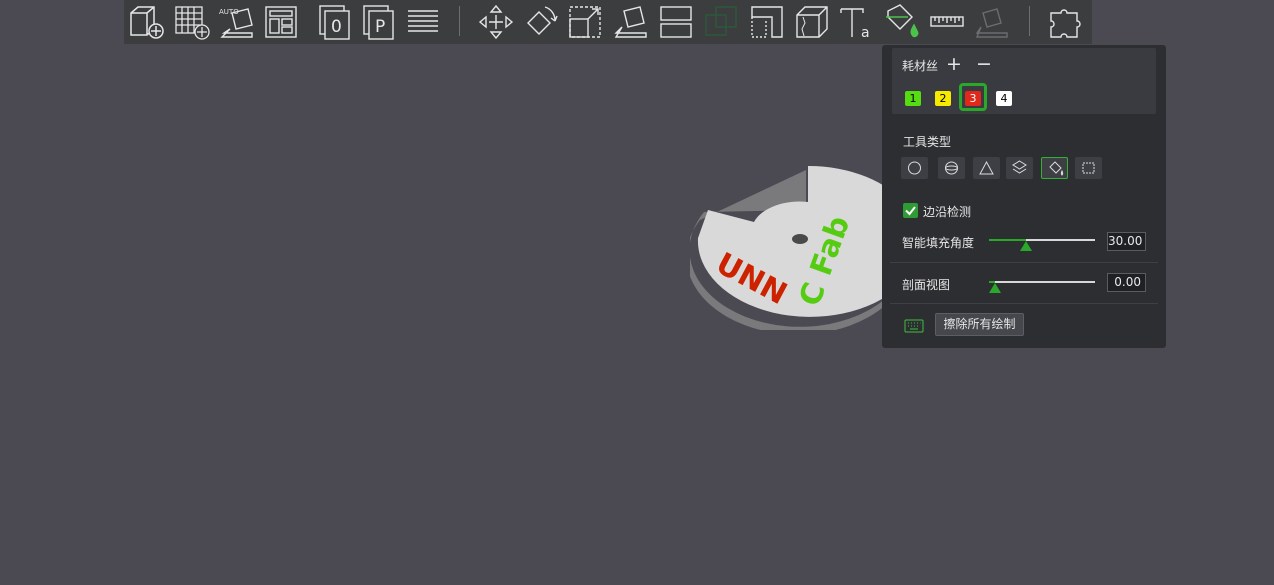 This screenshot has height=585, width=1274. What do you see at coordinates (913, 98) in the screenshot?
I see `filament-swatch-1: 1` at bounding box center [913, 98].